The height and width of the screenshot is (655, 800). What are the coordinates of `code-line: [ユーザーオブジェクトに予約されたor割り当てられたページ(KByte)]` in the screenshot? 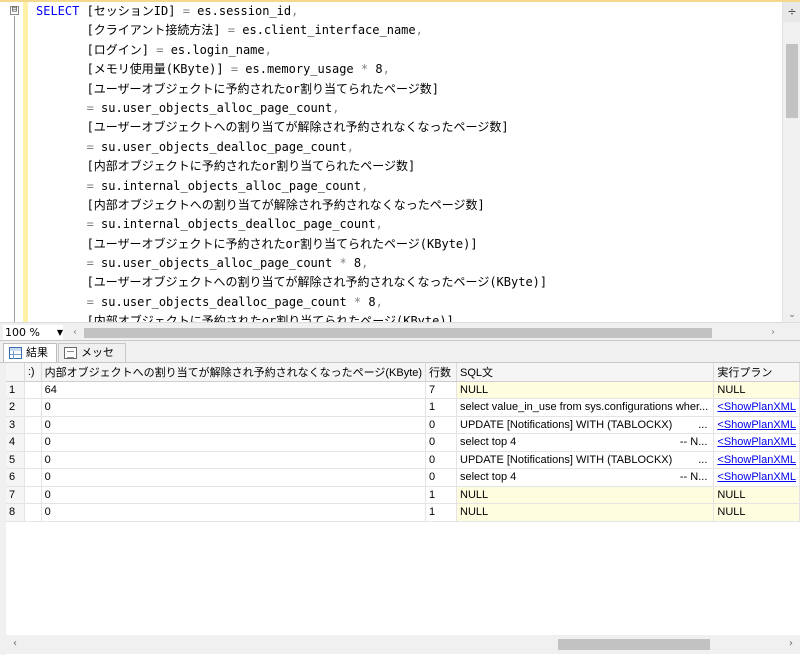 It's located at (406, 244).